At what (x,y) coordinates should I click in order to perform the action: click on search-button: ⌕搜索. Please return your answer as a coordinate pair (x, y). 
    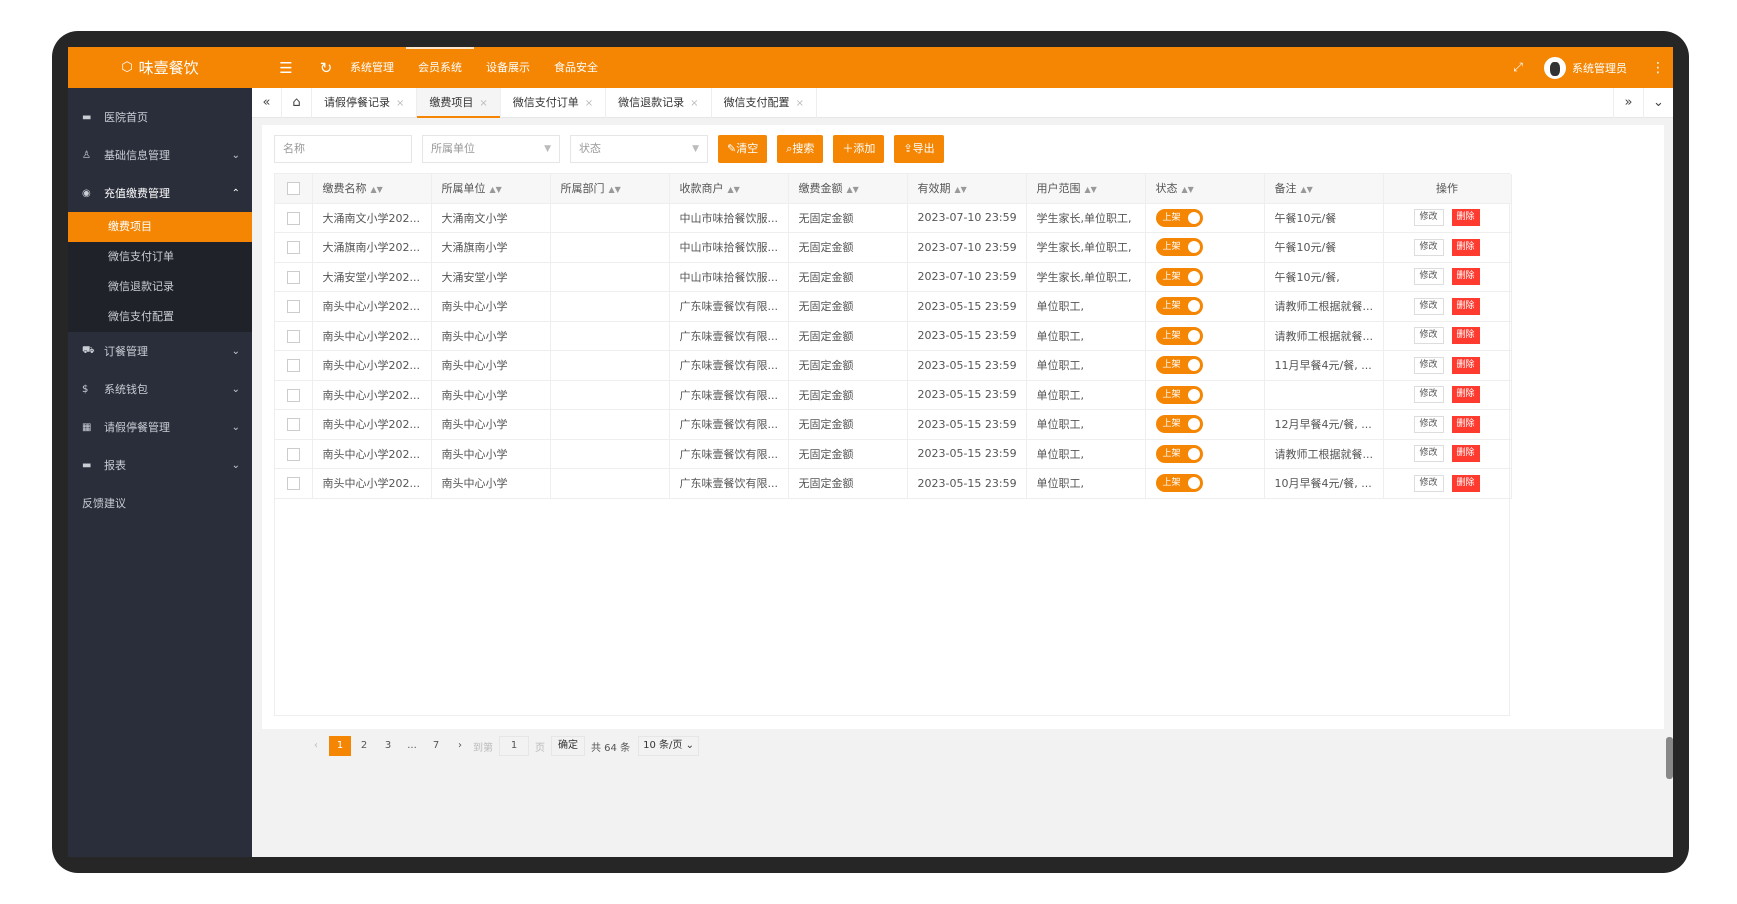
    Looking at the image, I should click on (800, 149).